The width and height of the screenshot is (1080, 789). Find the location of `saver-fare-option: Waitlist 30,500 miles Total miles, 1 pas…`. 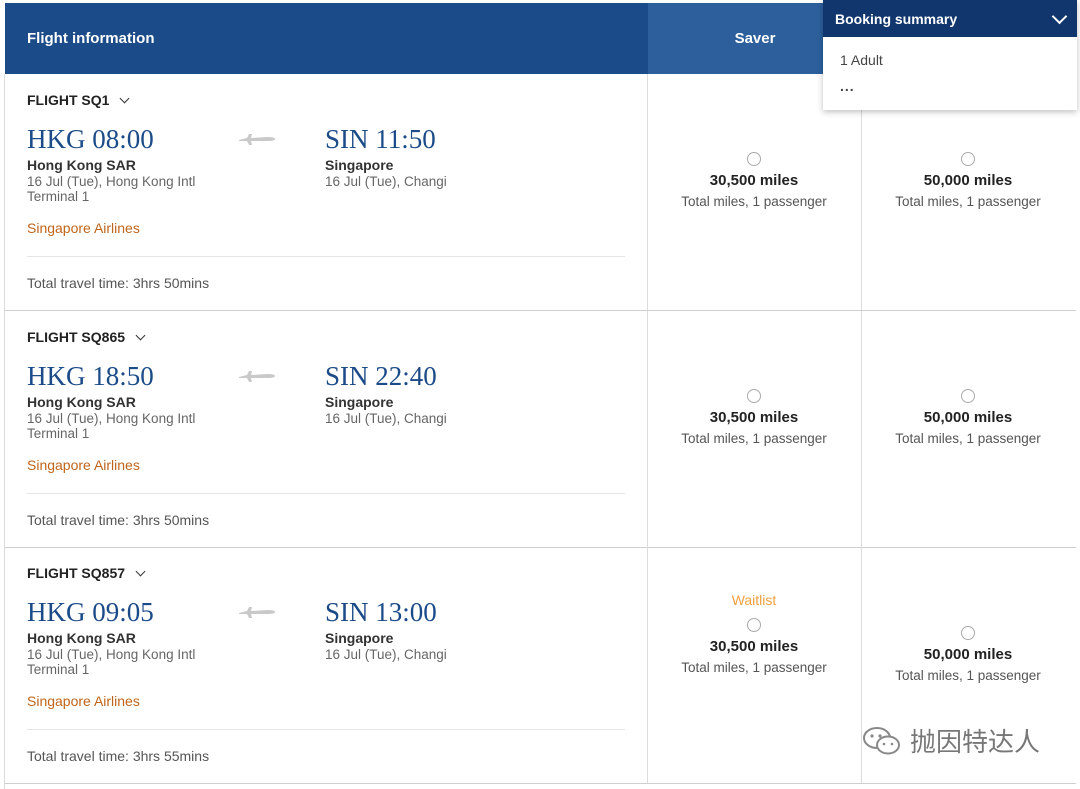

saver-fare-option: Waitlist 30,500 miles Total miles, 1 pas… is located at coordinates (754, 633).